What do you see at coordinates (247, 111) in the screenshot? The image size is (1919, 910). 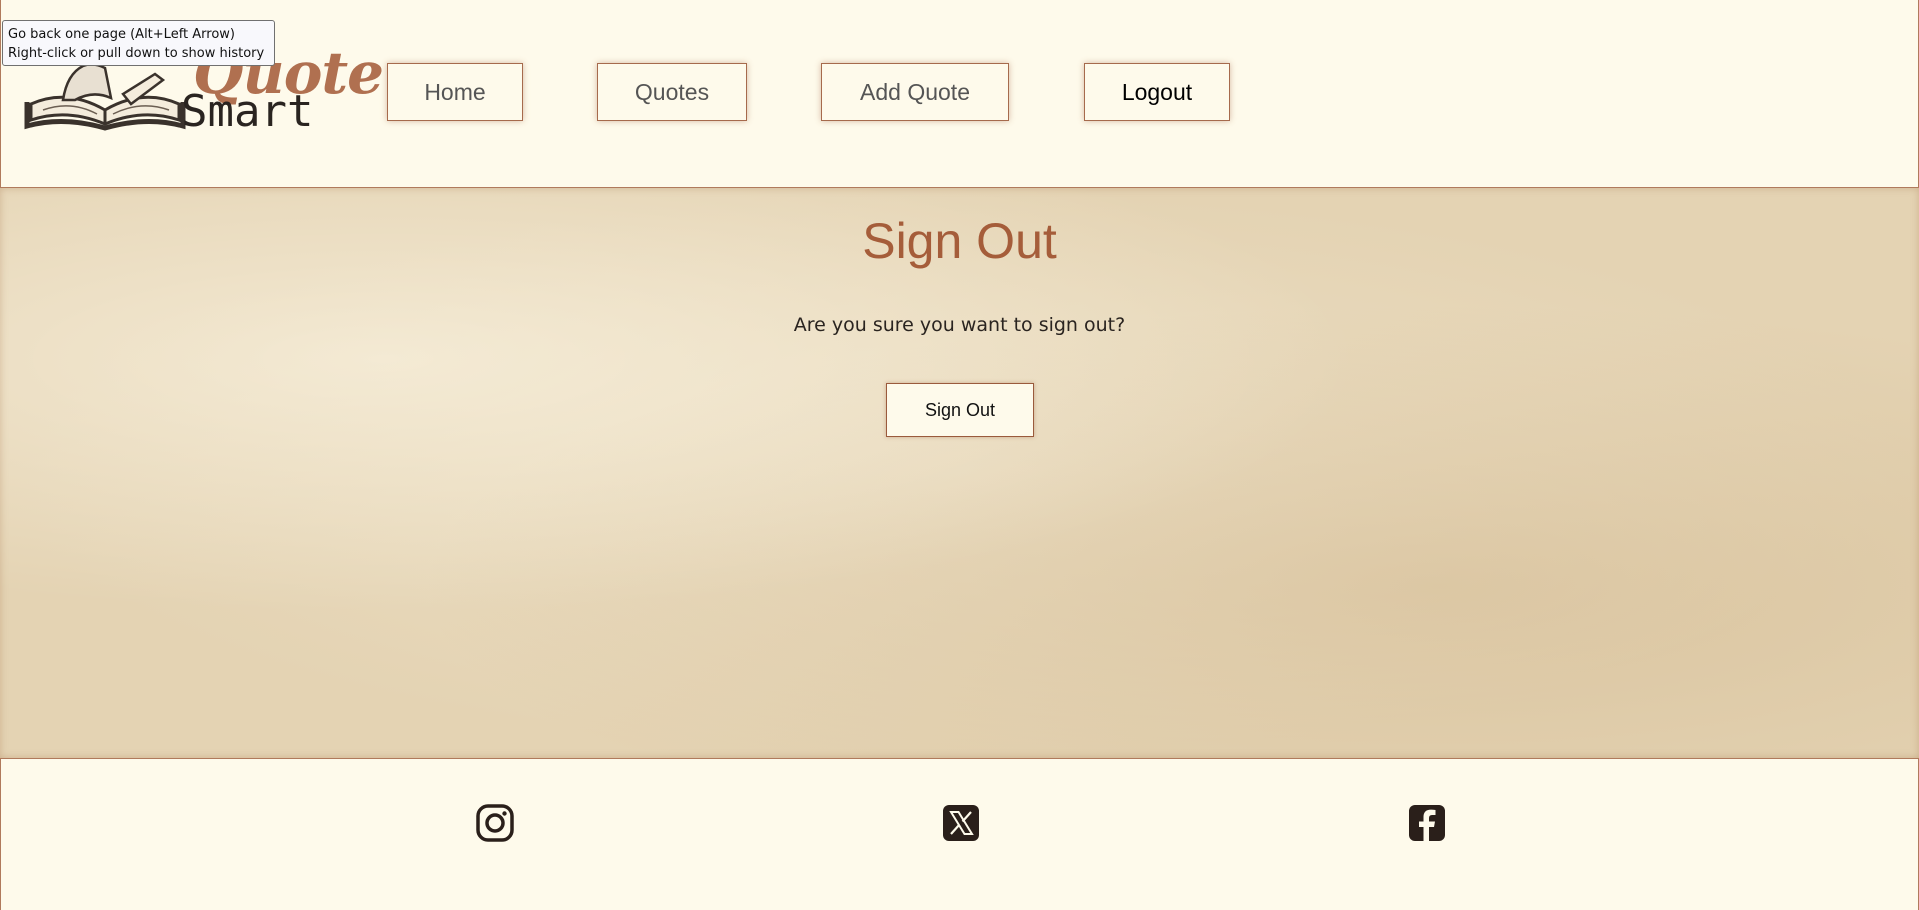 I see `logo-word-smart: Smart` at bounding box center [247, 111].